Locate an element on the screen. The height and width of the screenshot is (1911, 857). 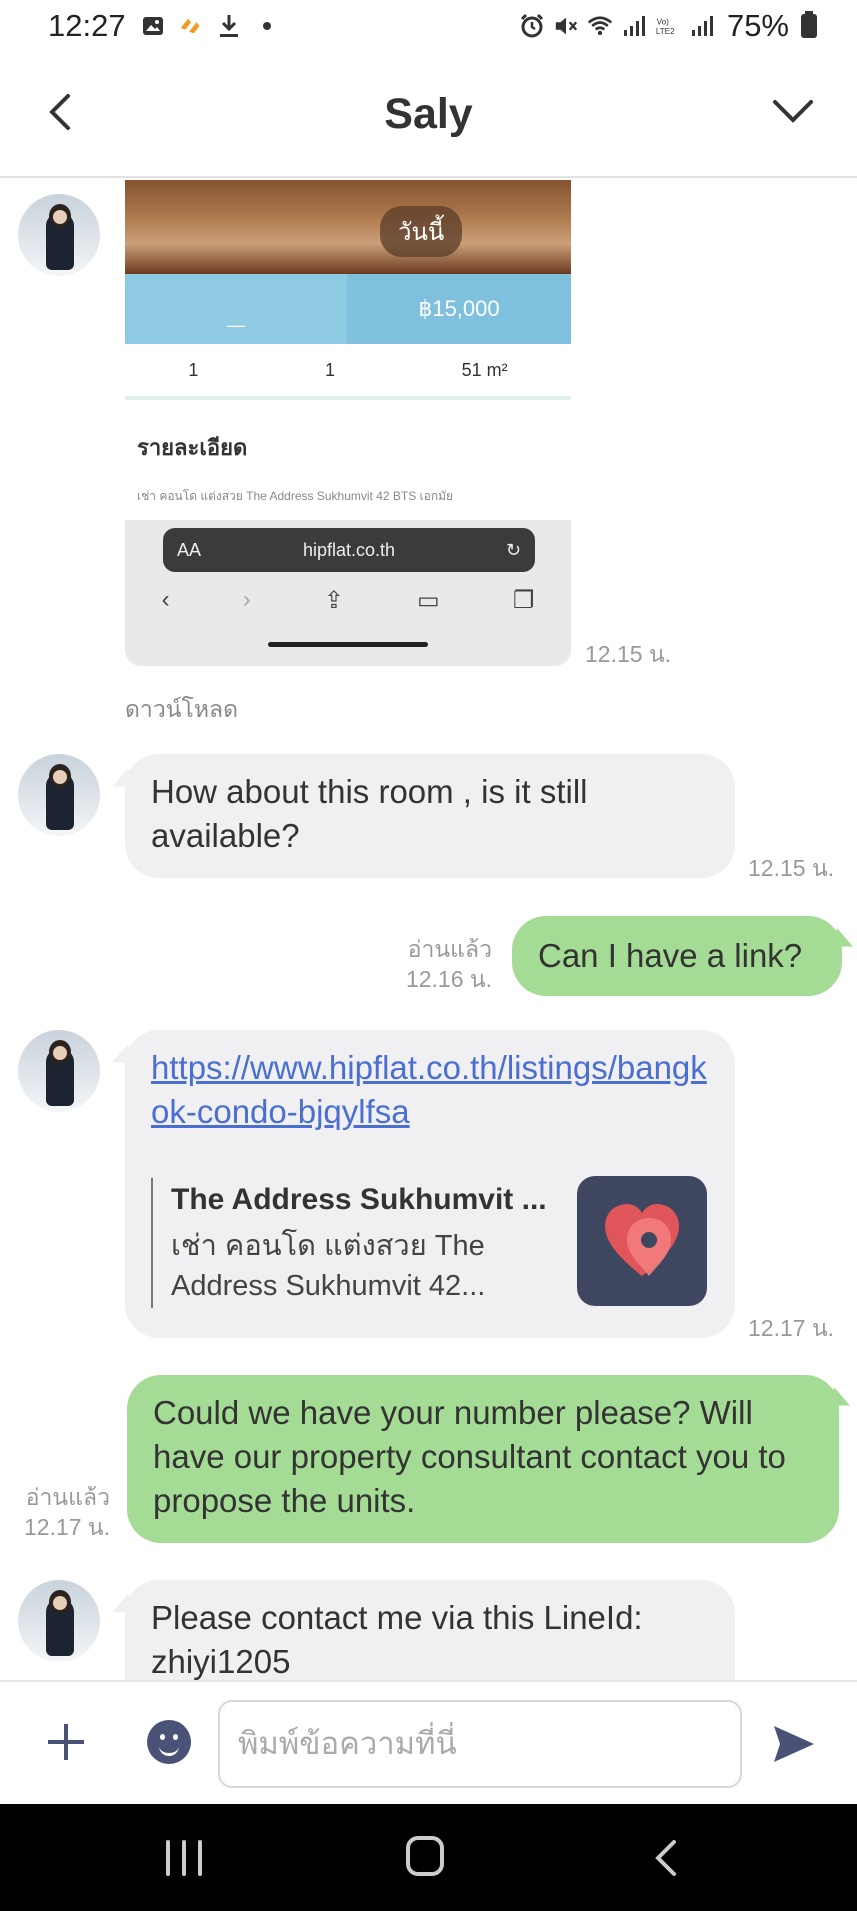
image-aa: AA is located at coordinates (189, 549).